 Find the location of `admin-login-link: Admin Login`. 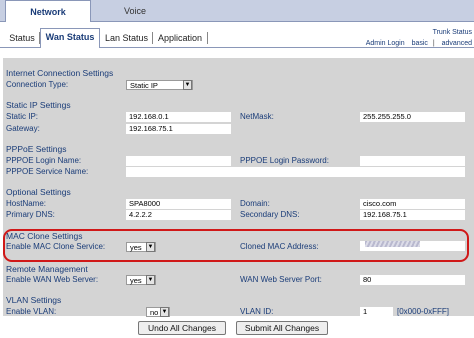

admin-login-link: Admin Login is located at coordinates (385, 43).